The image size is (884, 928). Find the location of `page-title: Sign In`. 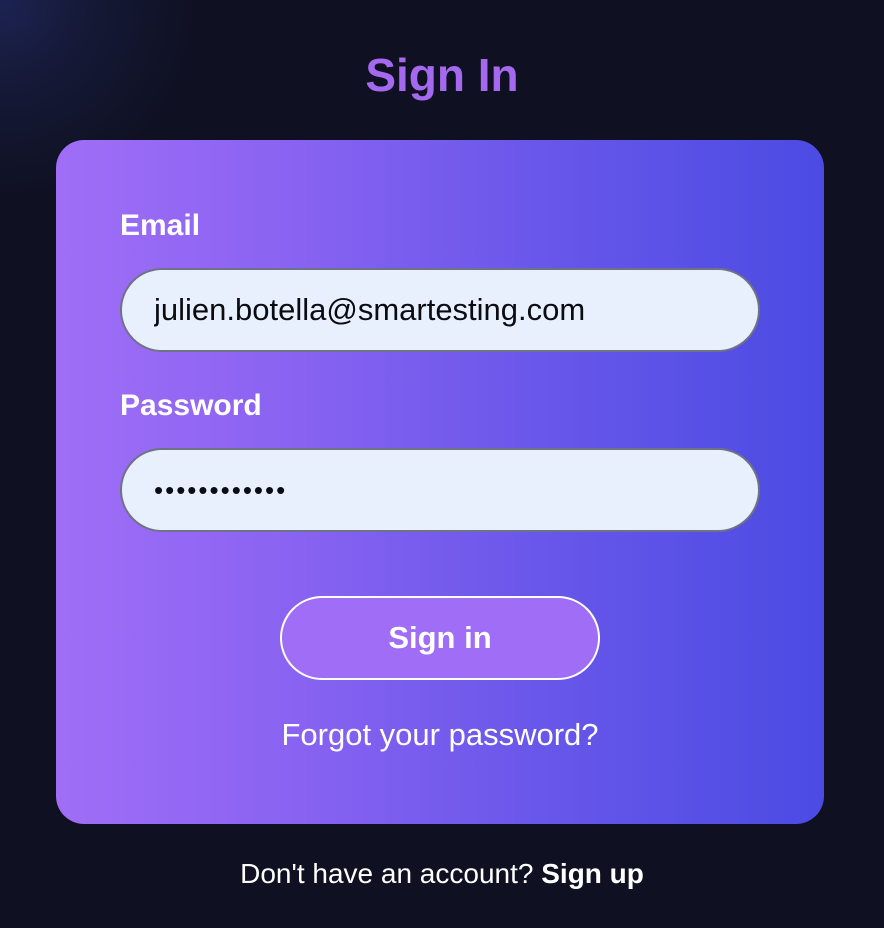

page-title: Sign In is located at coordinates (442, 75).